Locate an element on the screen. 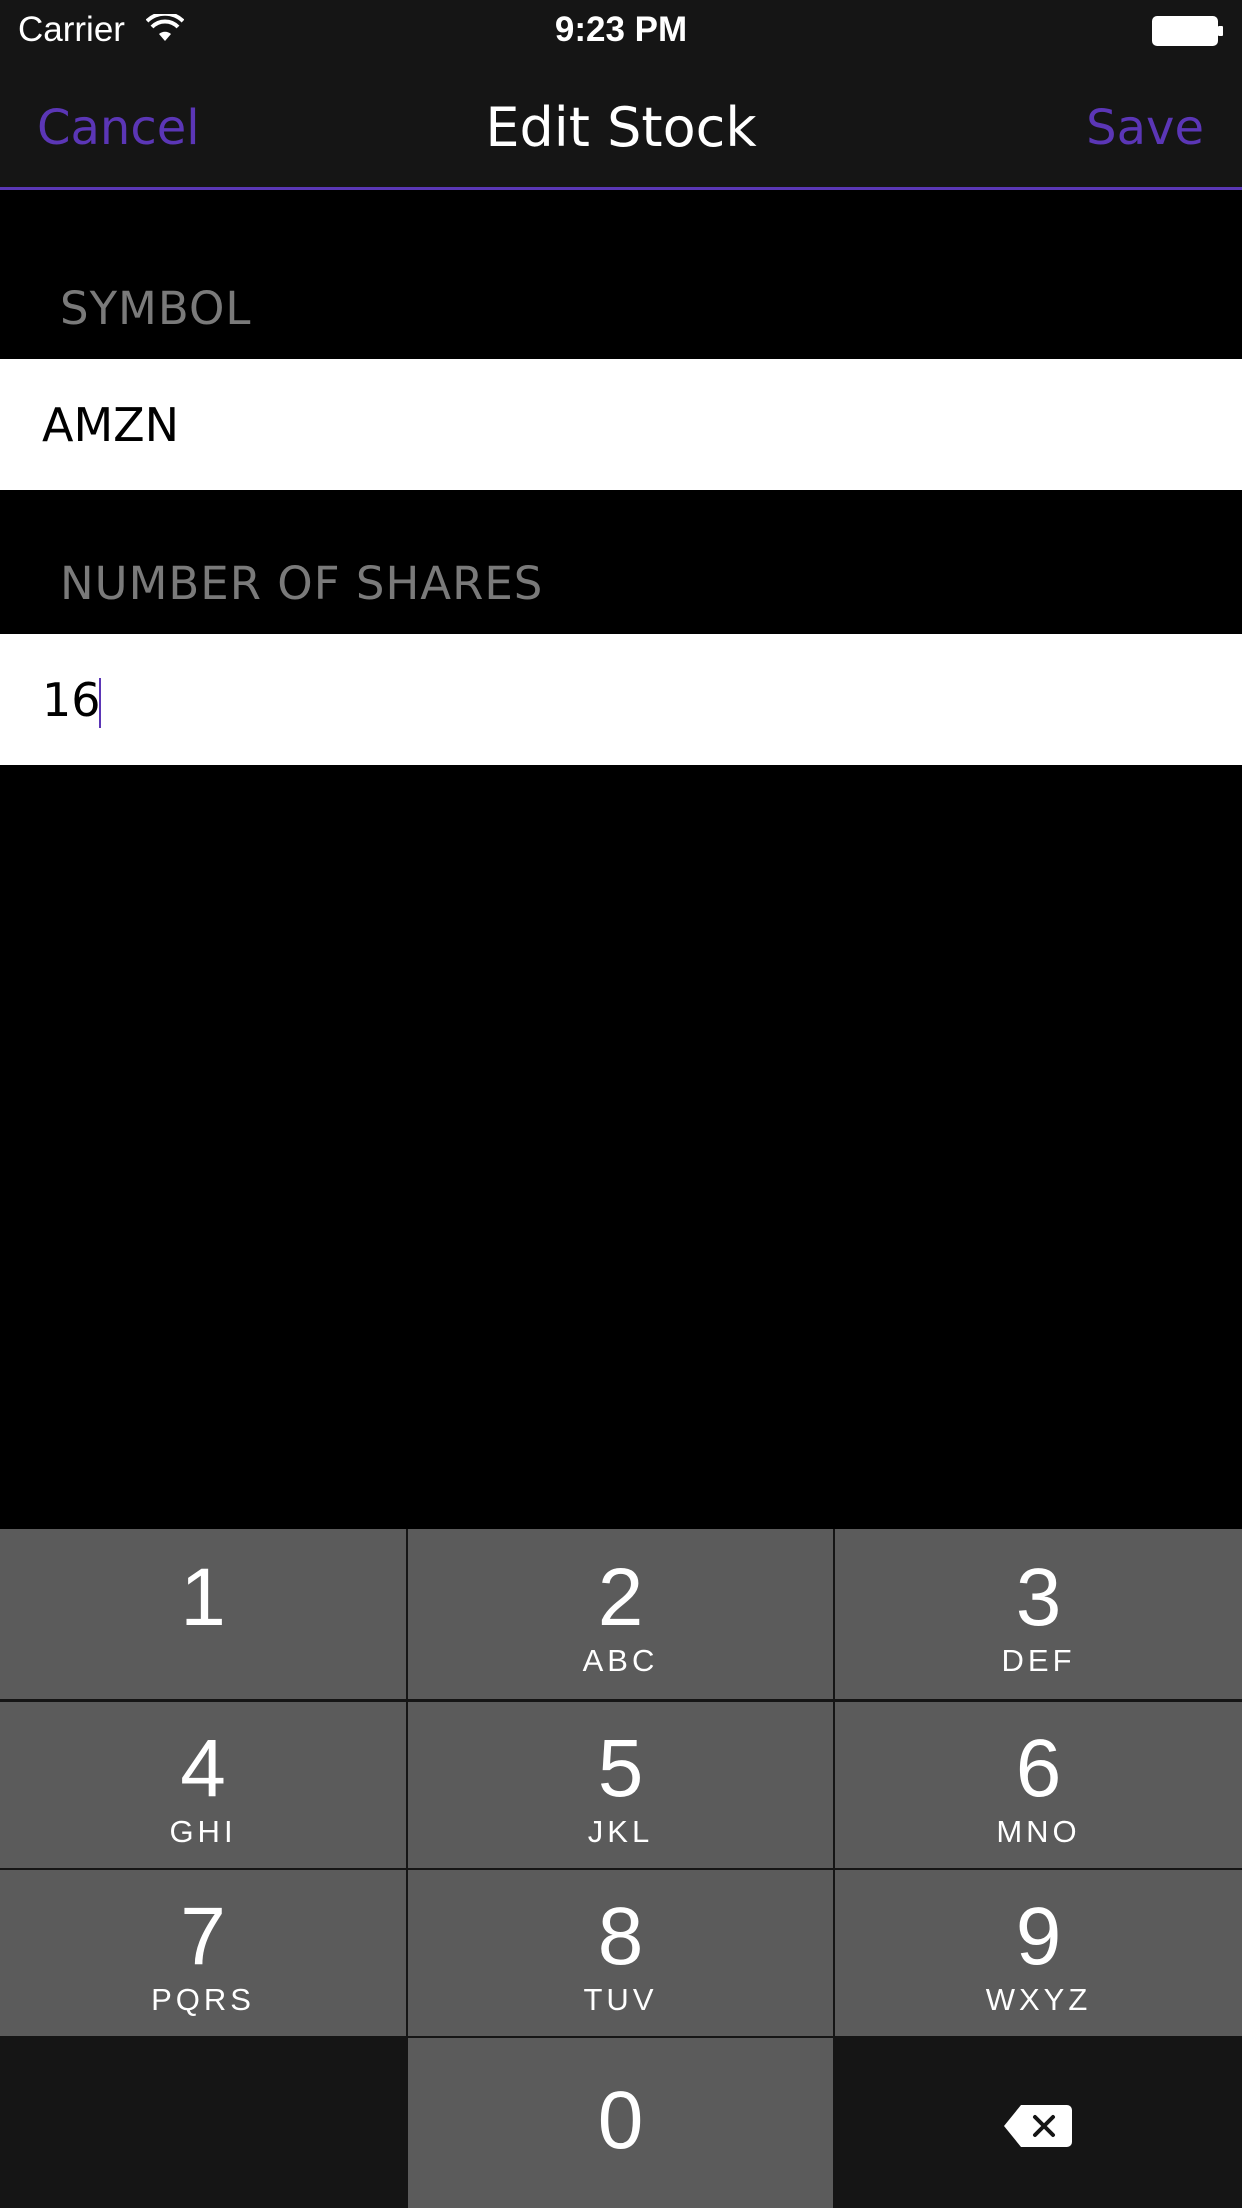 This screenshot has width=1242, height=2208. key-digit: 3 is located at coordinates (1038, 1597).